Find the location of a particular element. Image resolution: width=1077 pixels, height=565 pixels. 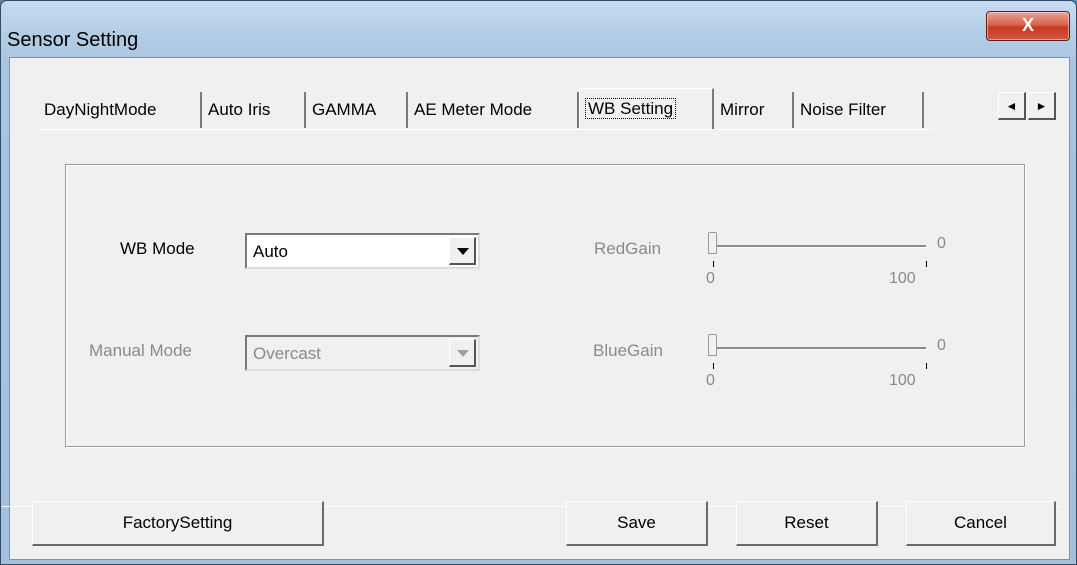

tab-scroll-left-icon: ◄ is located at coordinates (1012, 106).